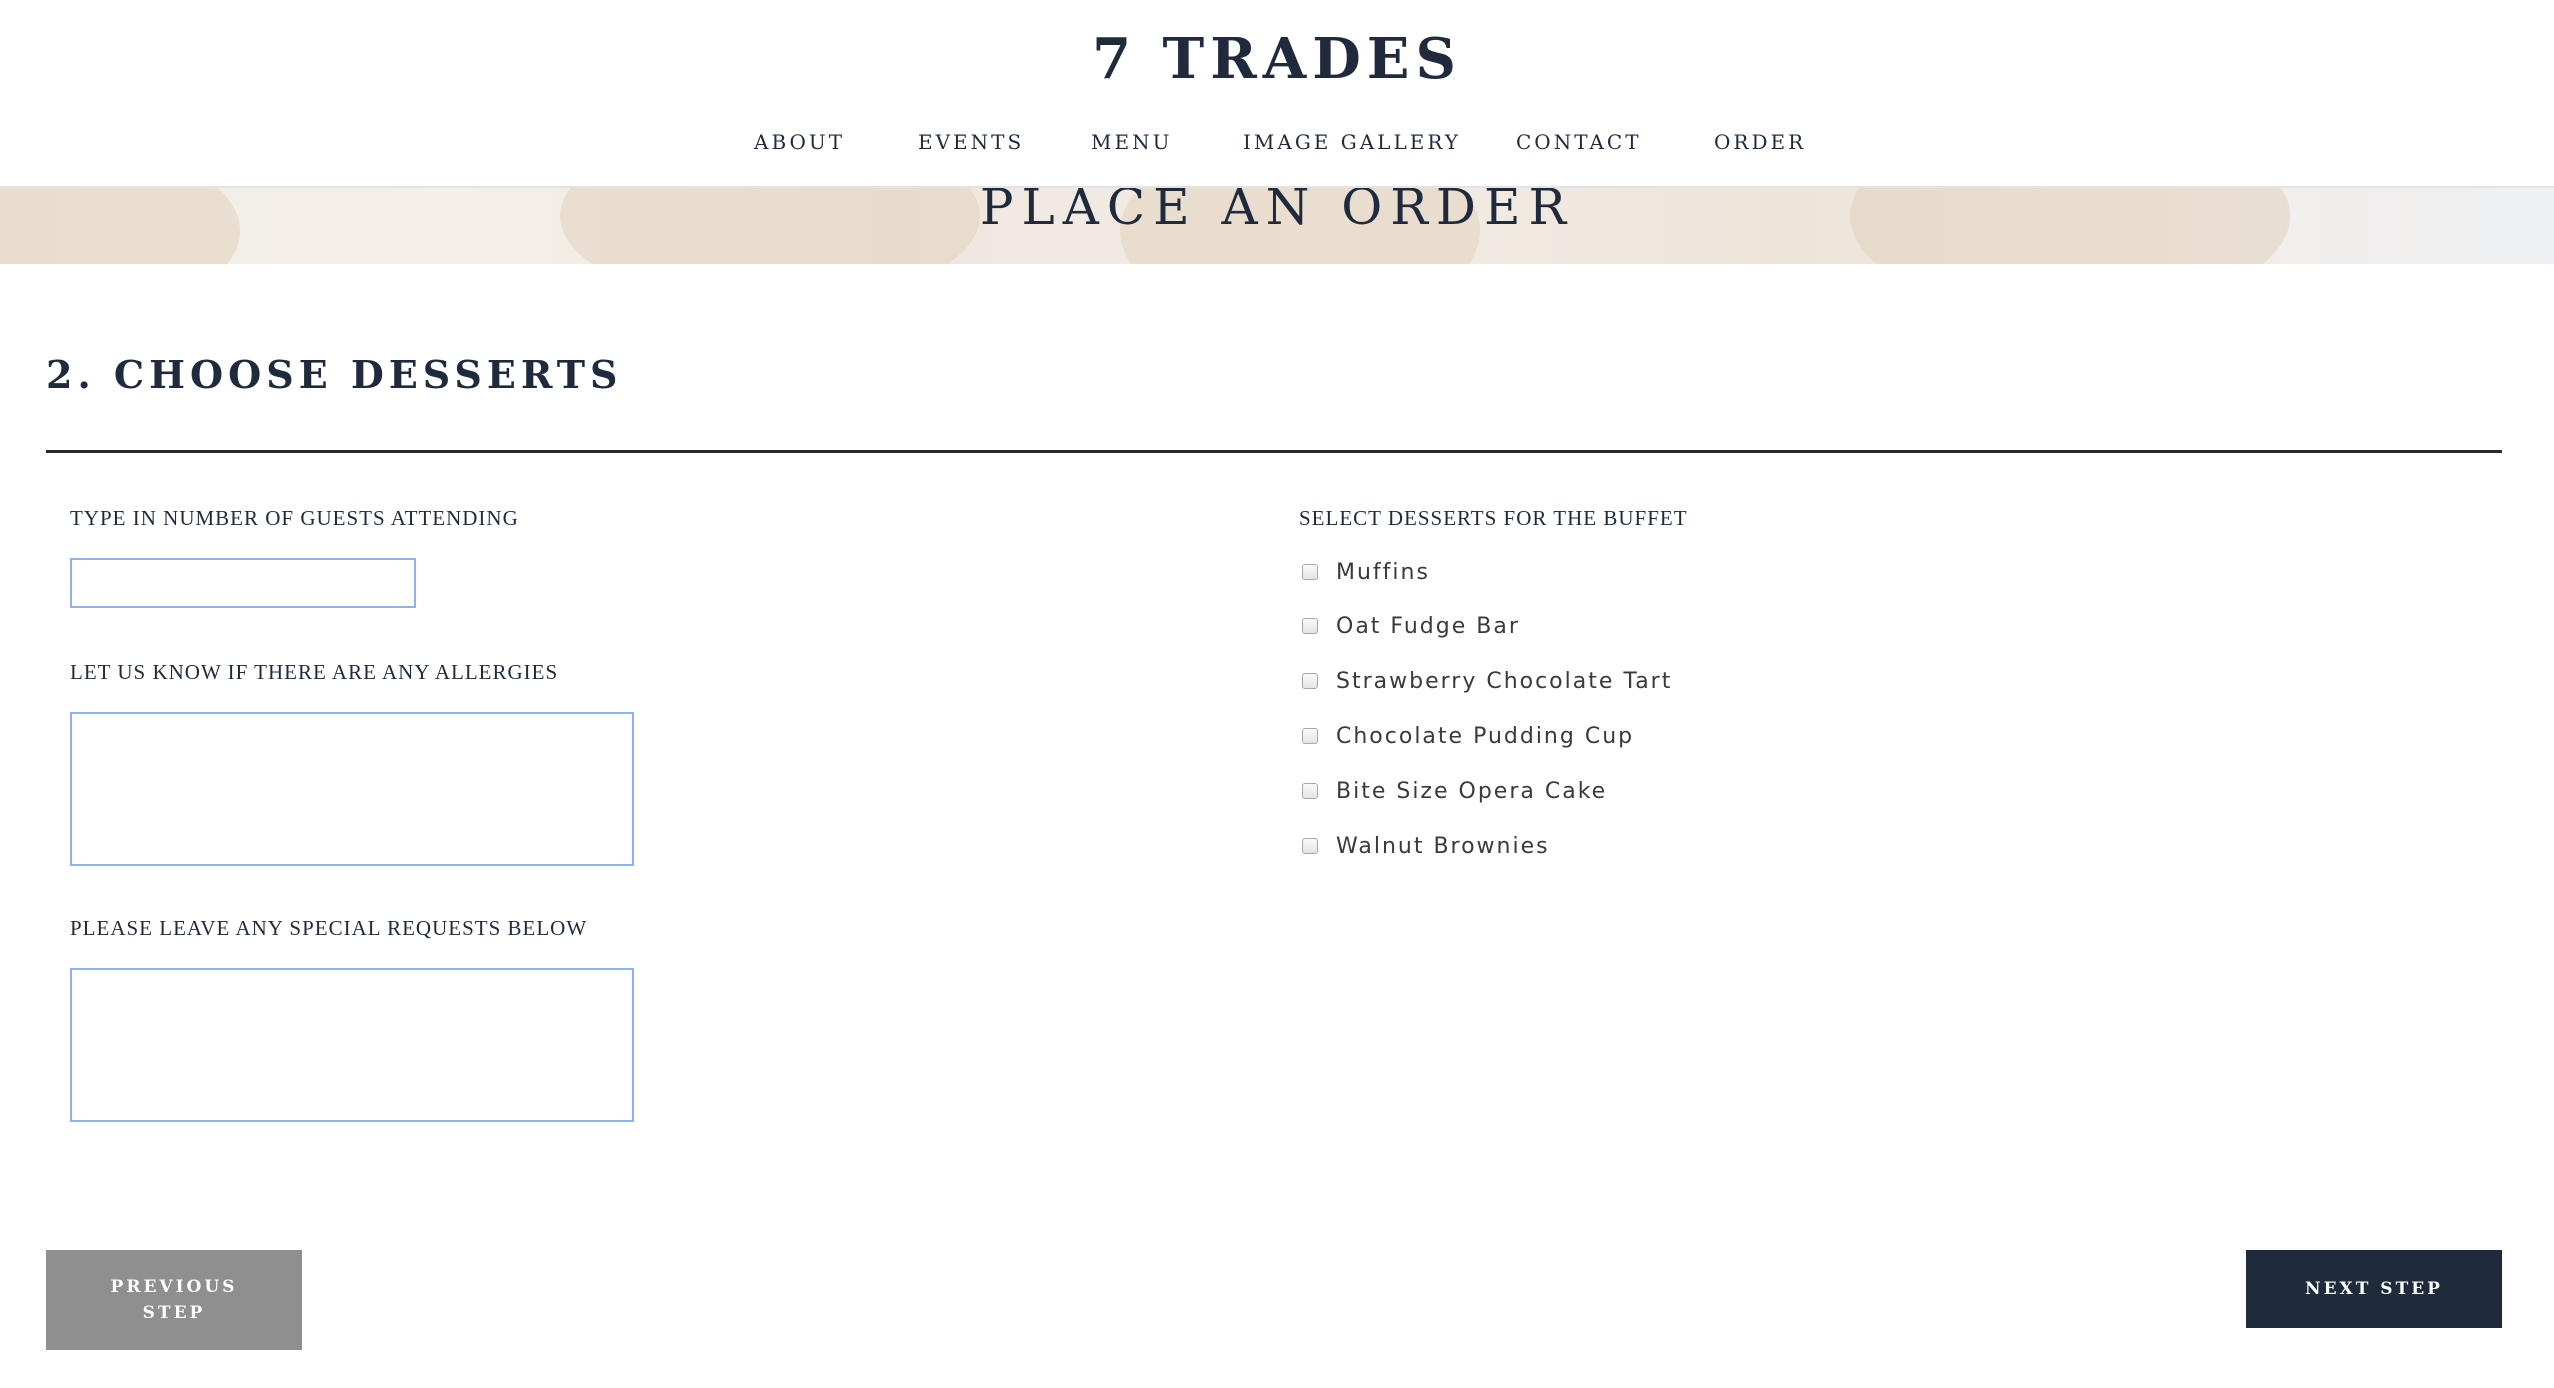  I want to click on dessert-option-bite-size-opera-cake: Bite Size Opera Cake, so click(1454, 791).